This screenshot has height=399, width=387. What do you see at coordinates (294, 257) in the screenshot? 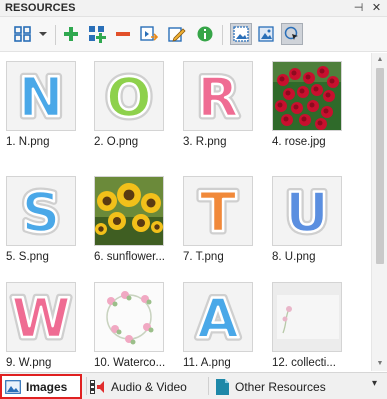
I see `resource-caption: 8. U.png` at bounding box center [294, 257].